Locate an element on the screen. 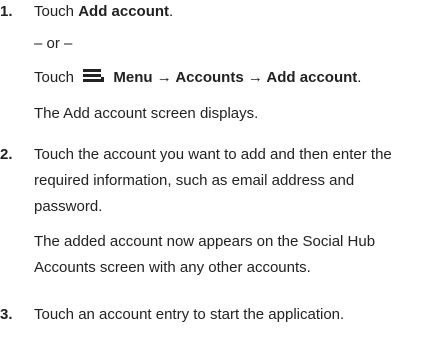 The height and width of the screenshot is (340, 439). step-number: 3. is located at coordinates (6, 314).